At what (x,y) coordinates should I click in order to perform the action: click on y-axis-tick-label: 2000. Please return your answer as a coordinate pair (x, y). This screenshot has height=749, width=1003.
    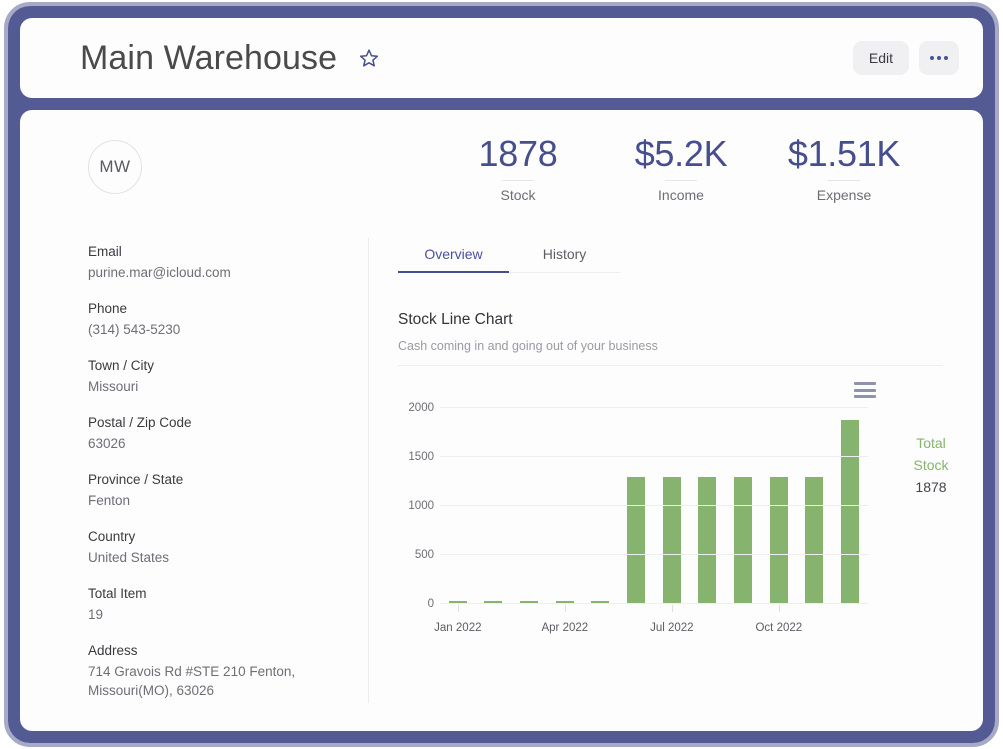
    Looking at the image, I should click on (421, 408).